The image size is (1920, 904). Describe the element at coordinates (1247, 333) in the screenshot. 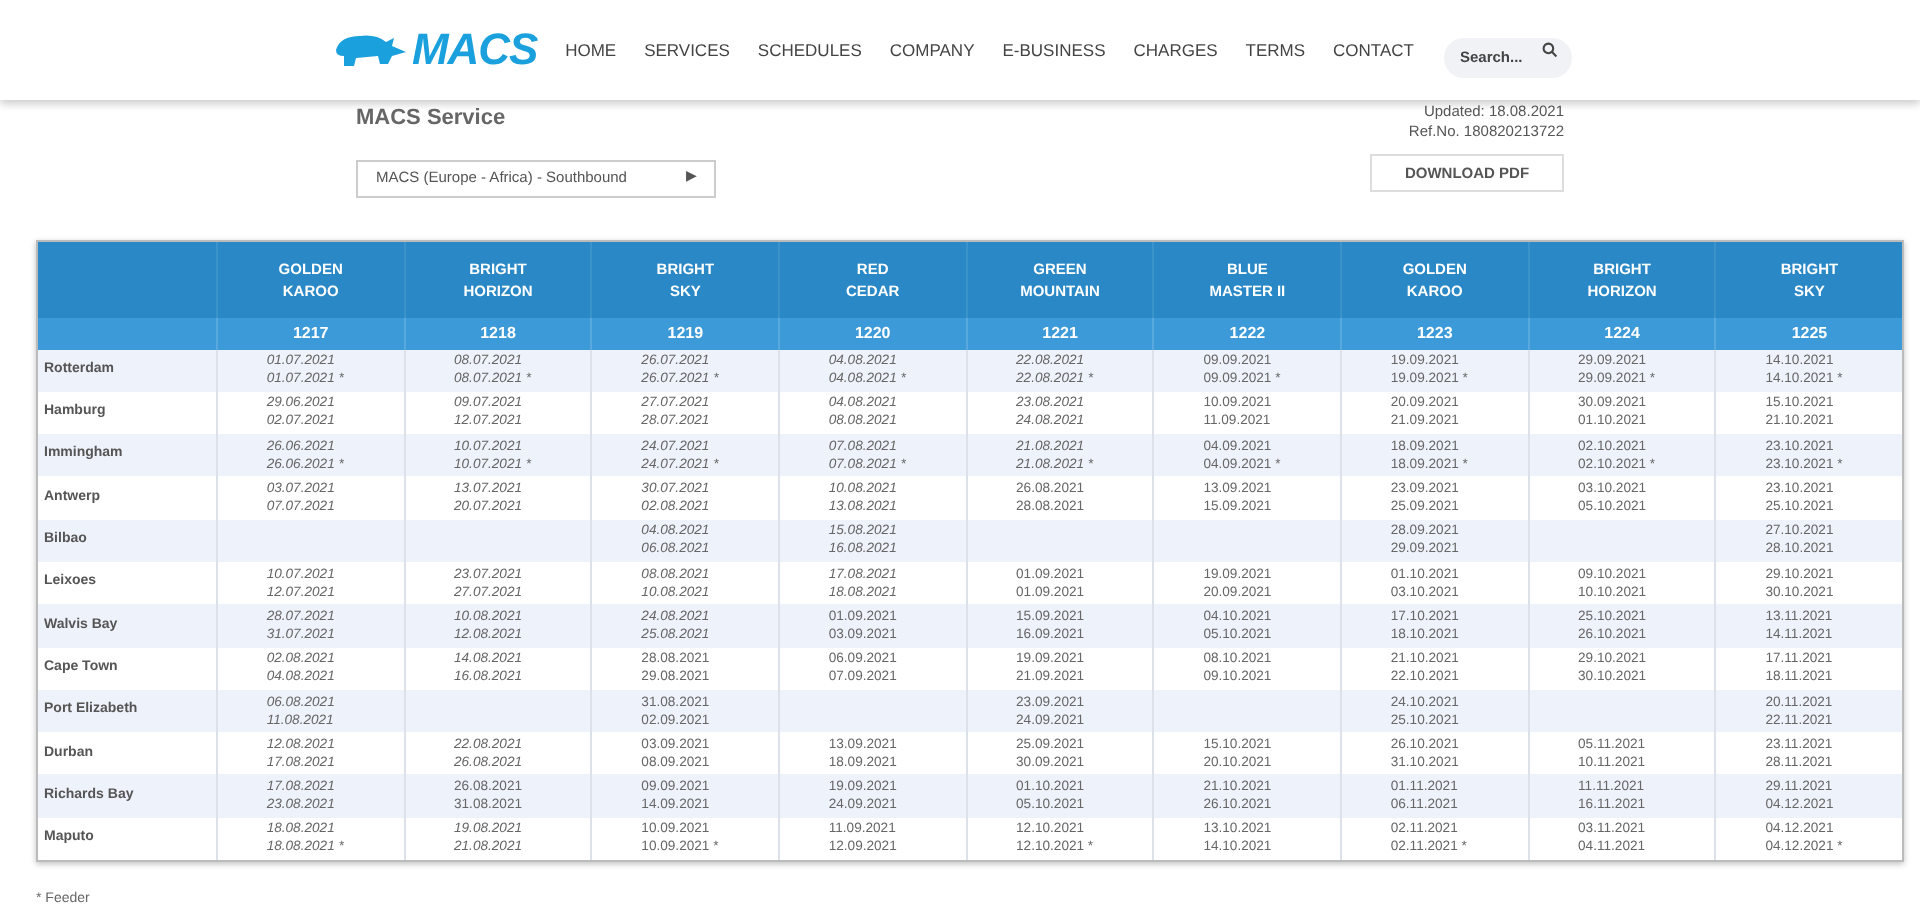

I see `voyage-number: 1222` at that location.